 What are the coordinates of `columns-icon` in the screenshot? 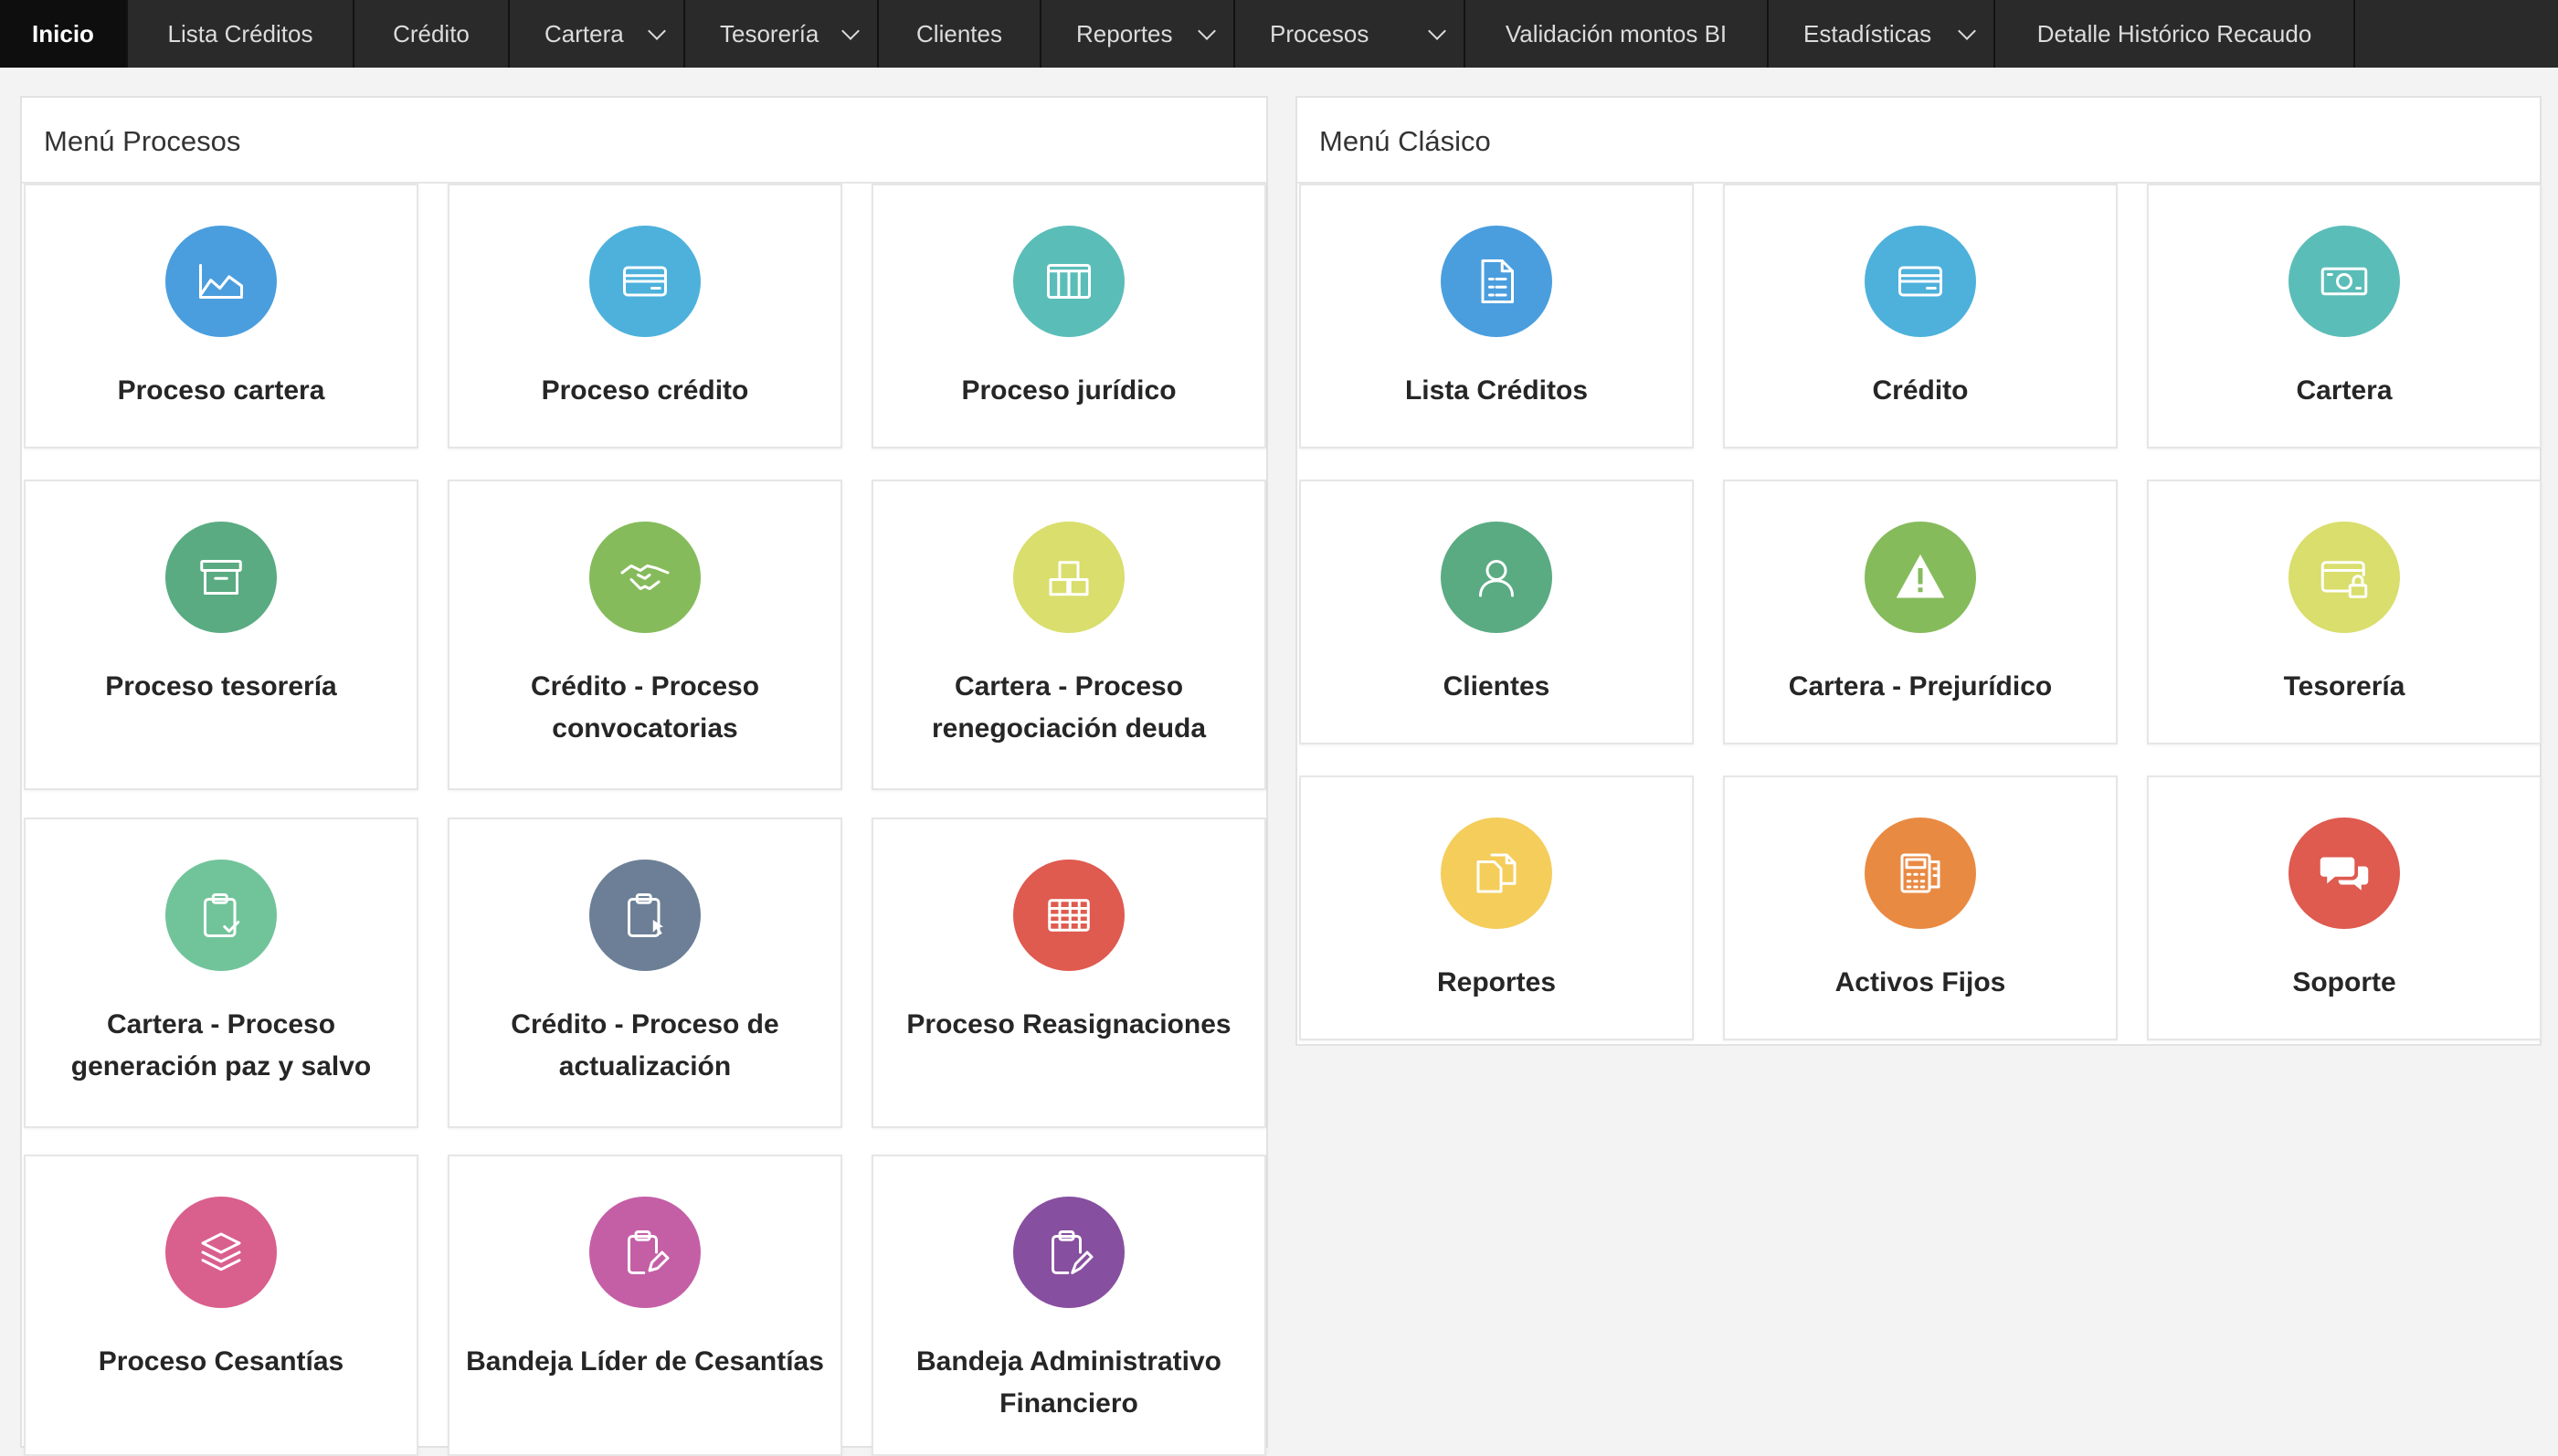 It's located at (1069, 282).